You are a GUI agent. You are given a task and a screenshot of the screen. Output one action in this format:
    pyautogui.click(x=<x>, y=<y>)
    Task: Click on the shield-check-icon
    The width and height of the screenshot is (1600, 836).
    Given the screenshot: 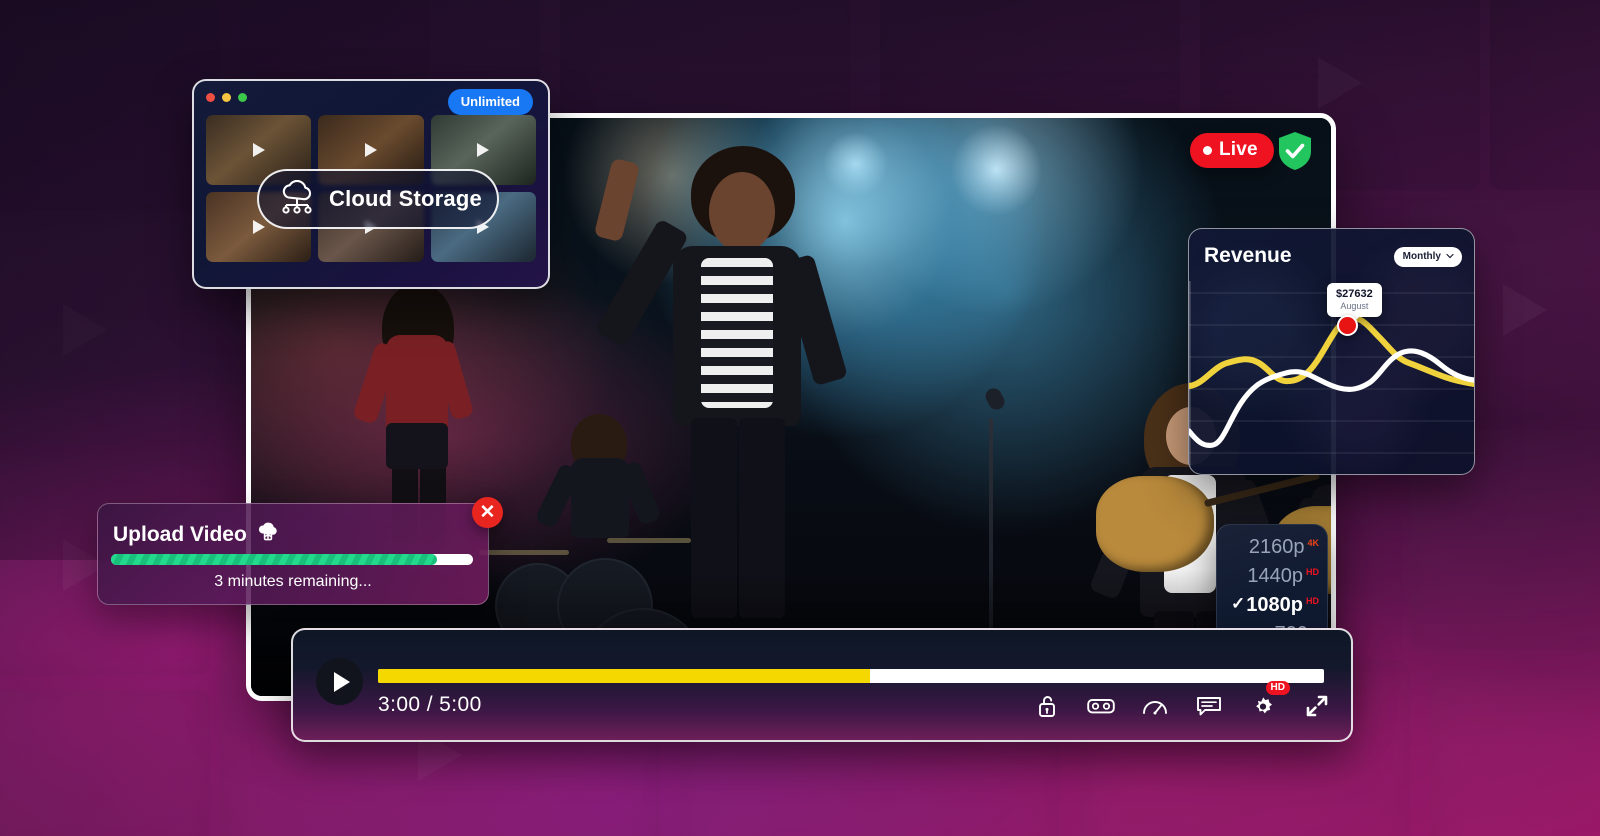 What is the action you would take?
    pyautogui.click(x=1295, y=151)
    